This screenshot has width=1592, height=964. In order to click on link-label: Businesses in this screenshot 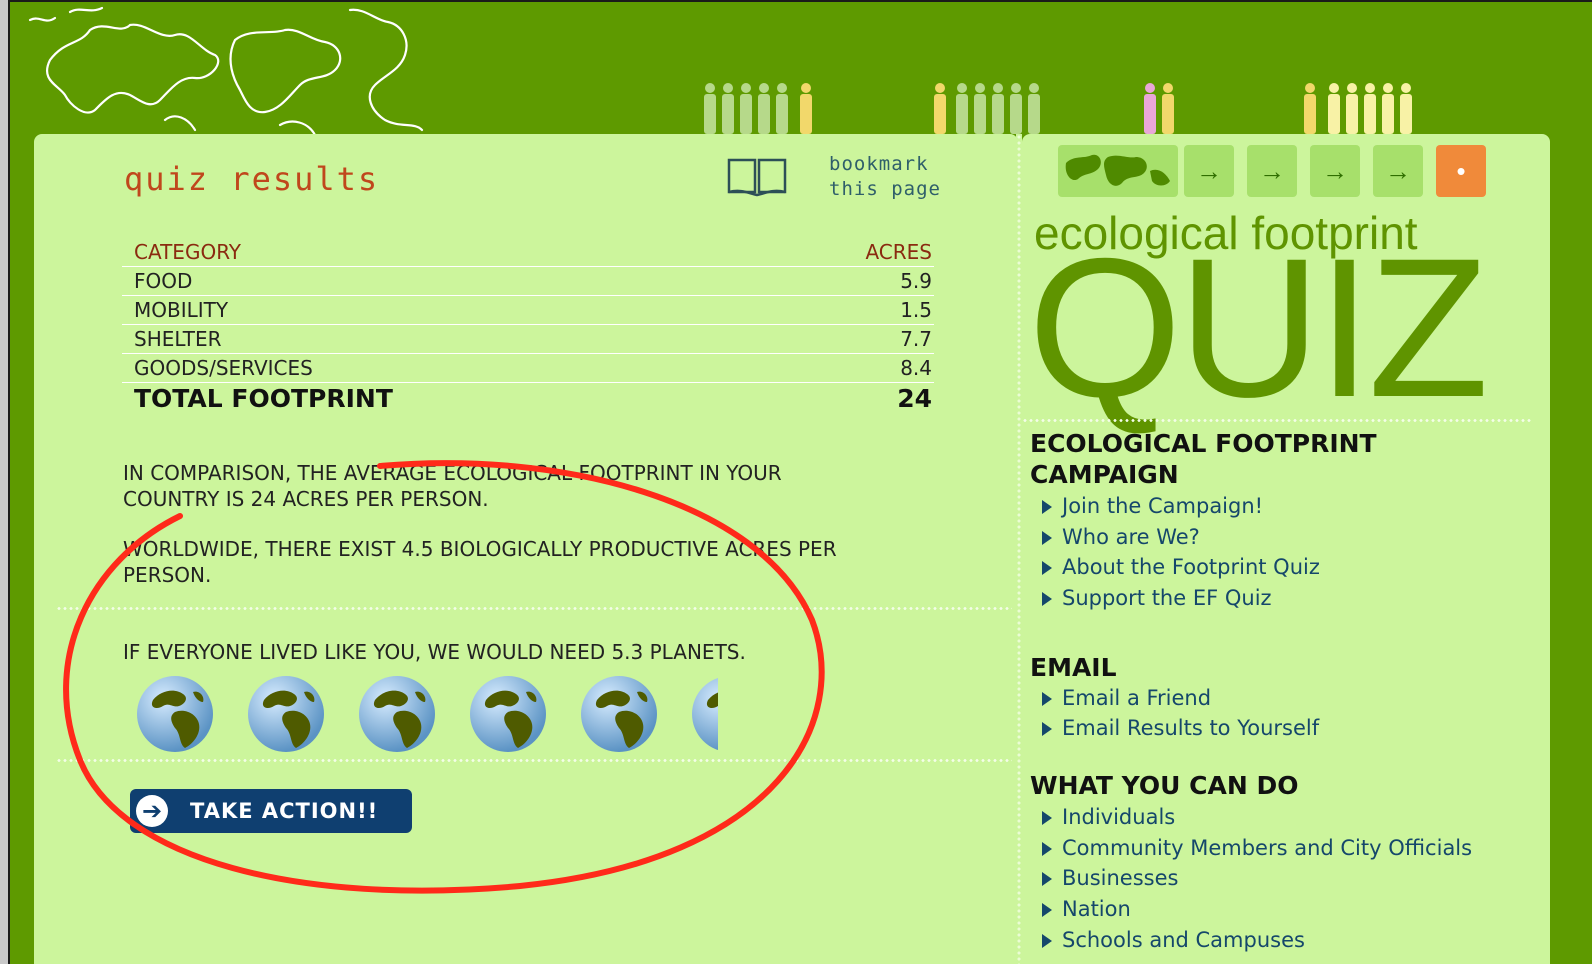, I will do `click(1120, 878)`.